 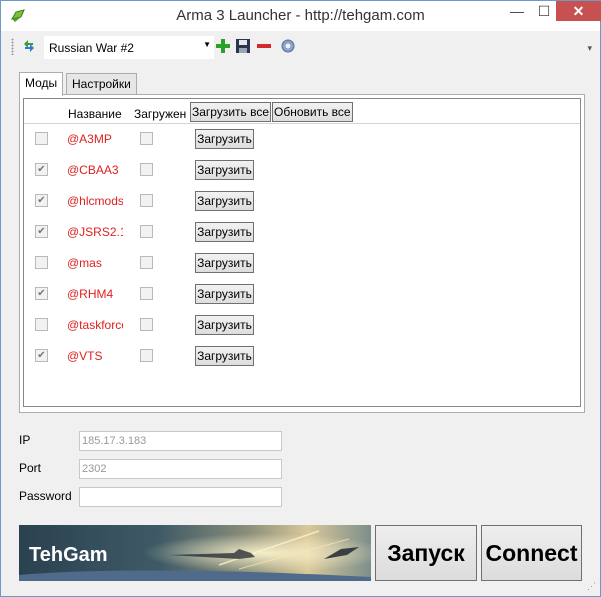 What do you see at coordinates (91, 48) in the screenshot?
I see `preset-select-value: Russian War #2` at bounding box center [91, 48].